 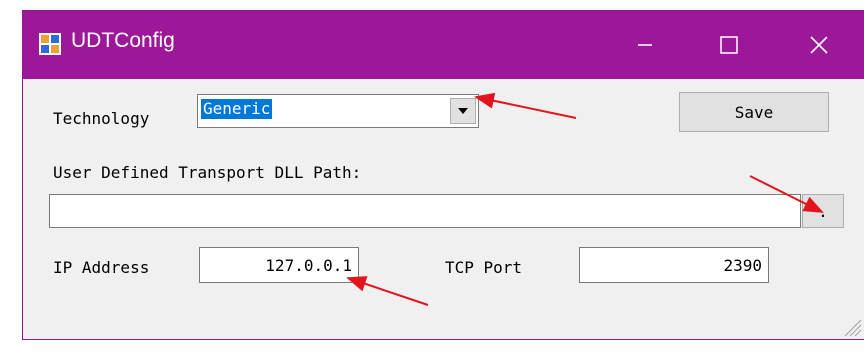 I want to click on chevron-down-icon, so click(x=463, y=111).